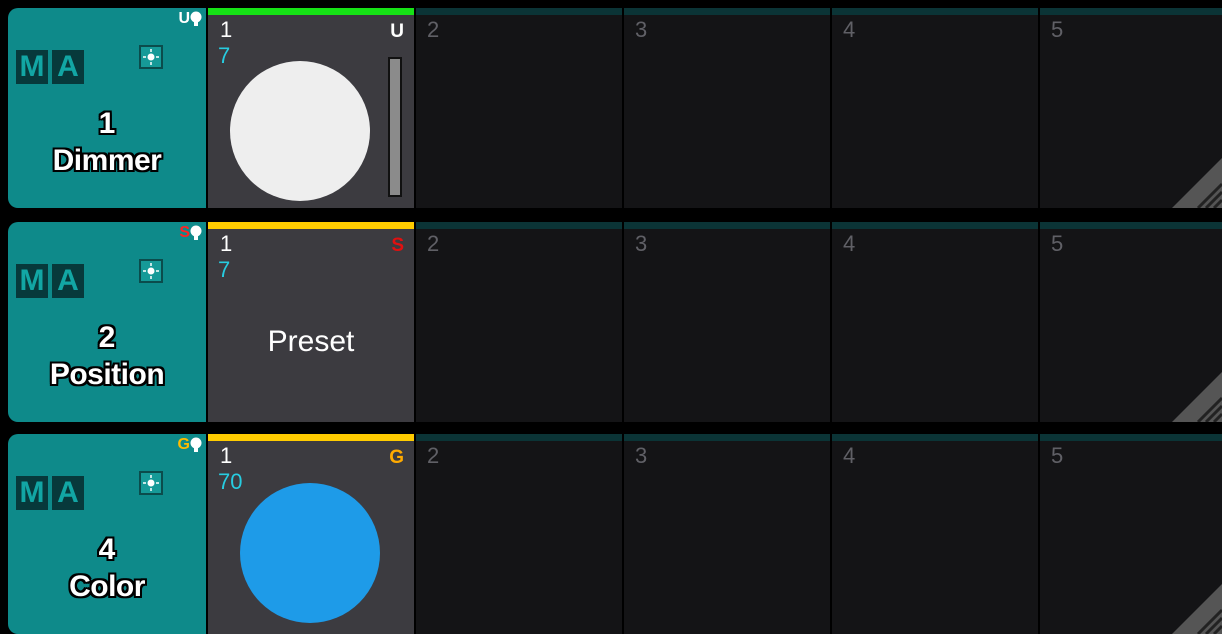 The image size is (1222, 634). Describe the element at coordinates (183, 444) in the screenshot. I see `status-flag: G` at that location.